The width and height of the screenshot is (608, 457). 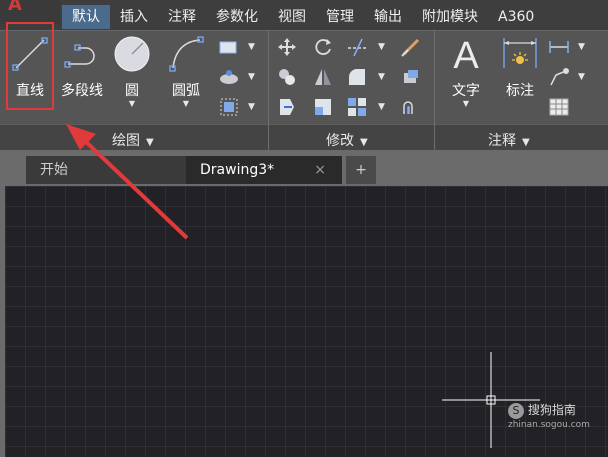 What do you see at coordinates (450, 17) in the screenshot?
I see `tab-addins: 附加模块` at bounding box center [450, 17].